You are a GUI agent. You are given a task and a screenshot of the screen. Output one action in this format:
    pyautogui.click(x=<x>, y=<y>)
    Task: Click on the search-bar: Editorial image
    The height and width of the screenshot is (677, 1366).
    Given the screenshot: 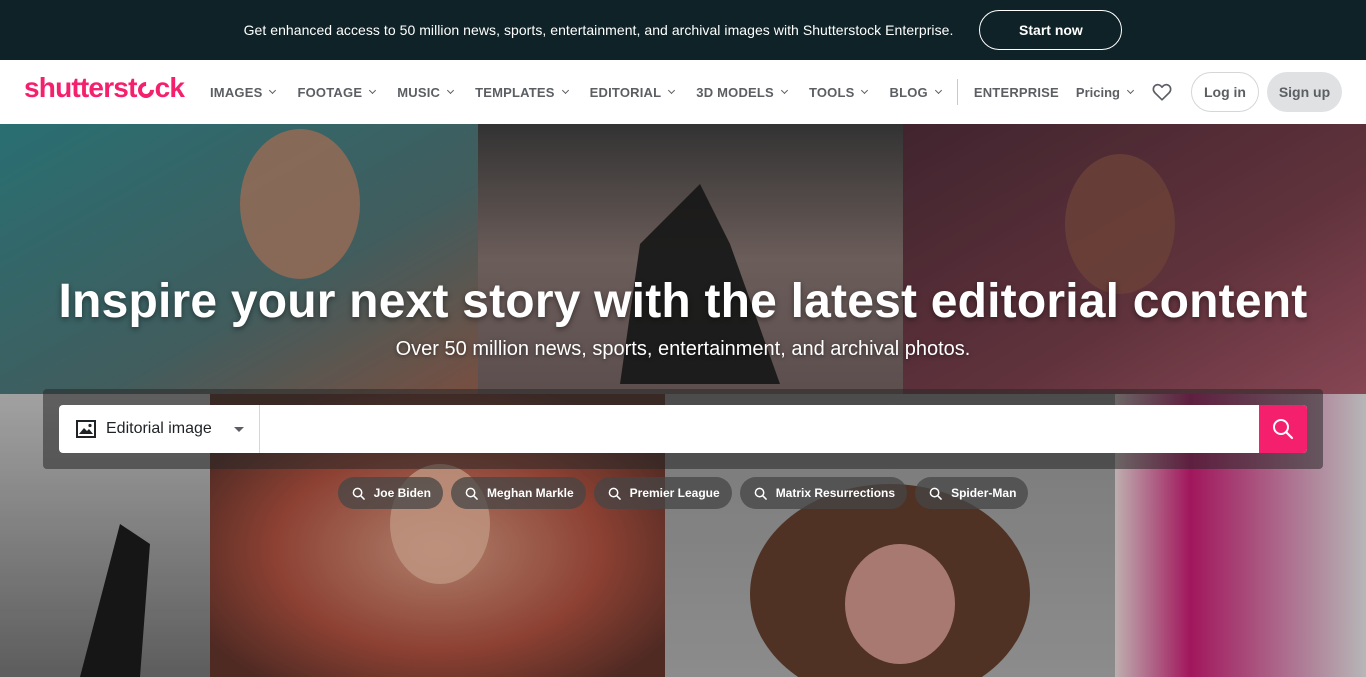 What is the action you would take?
    pyautogui.click(x=683, y=429)
    